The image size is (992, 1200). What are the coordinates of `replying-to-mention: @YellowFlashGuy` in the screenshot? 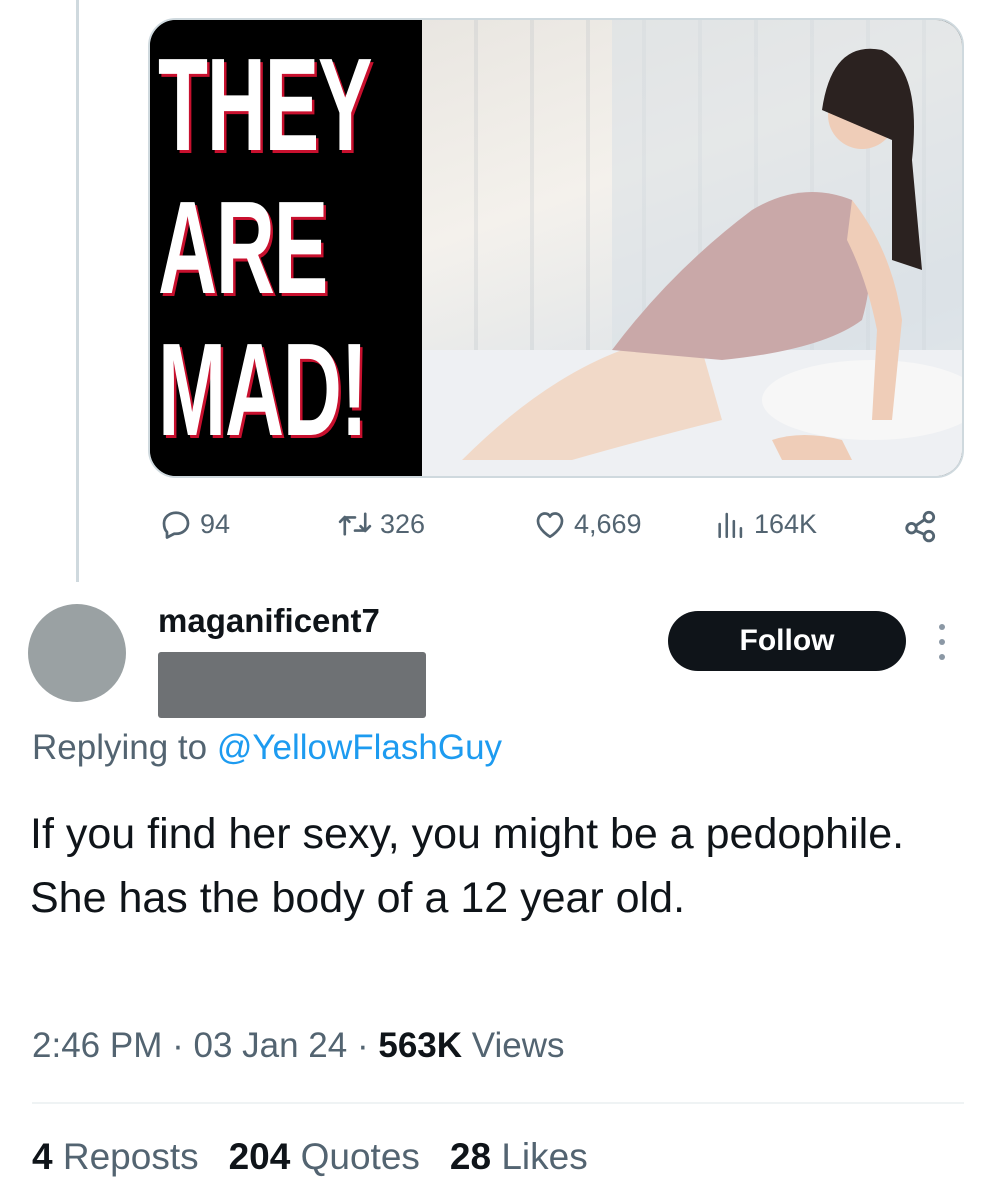 It's located at (359, 747).